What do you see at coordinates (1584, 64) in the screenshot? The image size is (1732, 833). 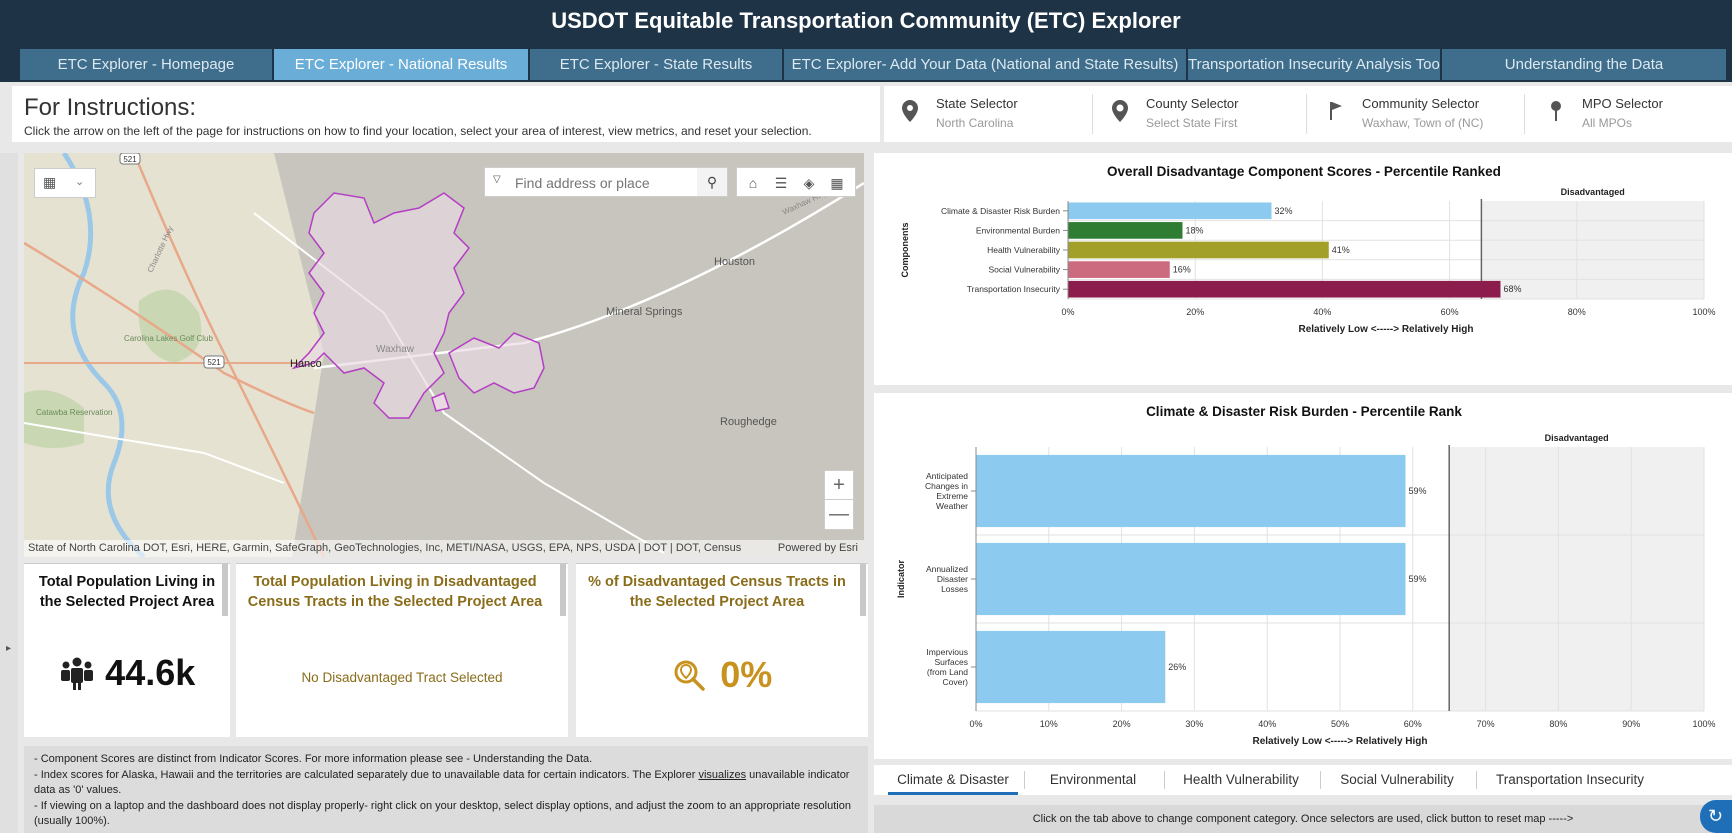 I see `tab-understanding-data: Understanding the Data` at bounding box center [1584, 64].